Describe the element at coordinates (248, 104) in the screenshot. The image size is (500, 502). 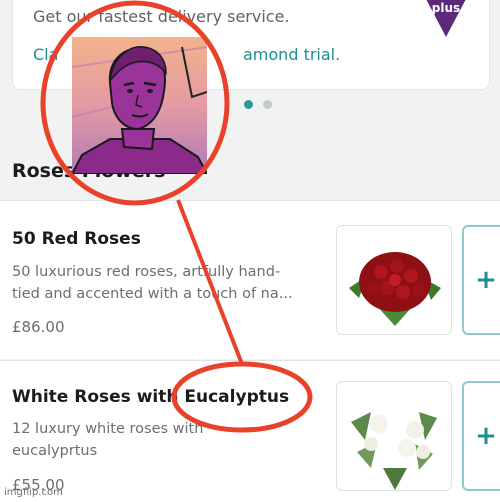
I see `carousel-dot-active` at that location.